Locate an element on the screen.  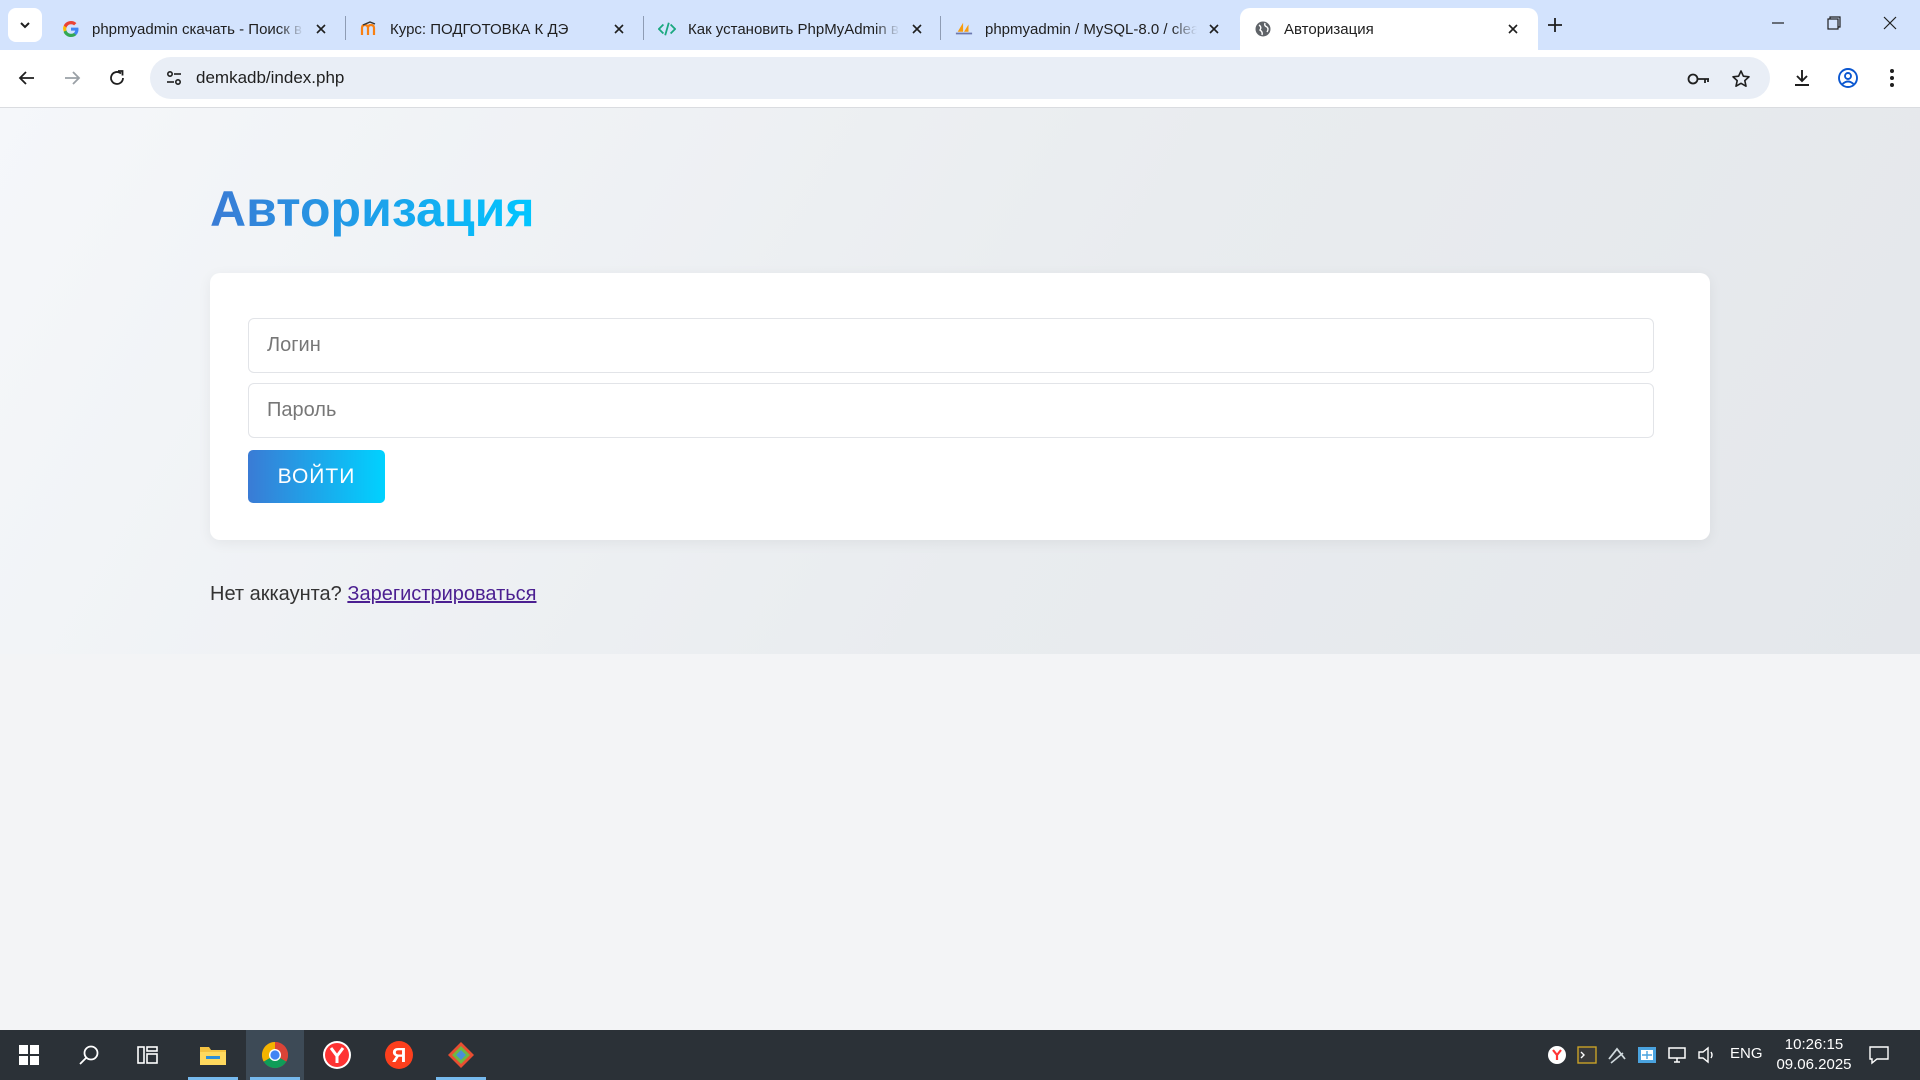
profile-icon is located at coordinates (1848, 78).